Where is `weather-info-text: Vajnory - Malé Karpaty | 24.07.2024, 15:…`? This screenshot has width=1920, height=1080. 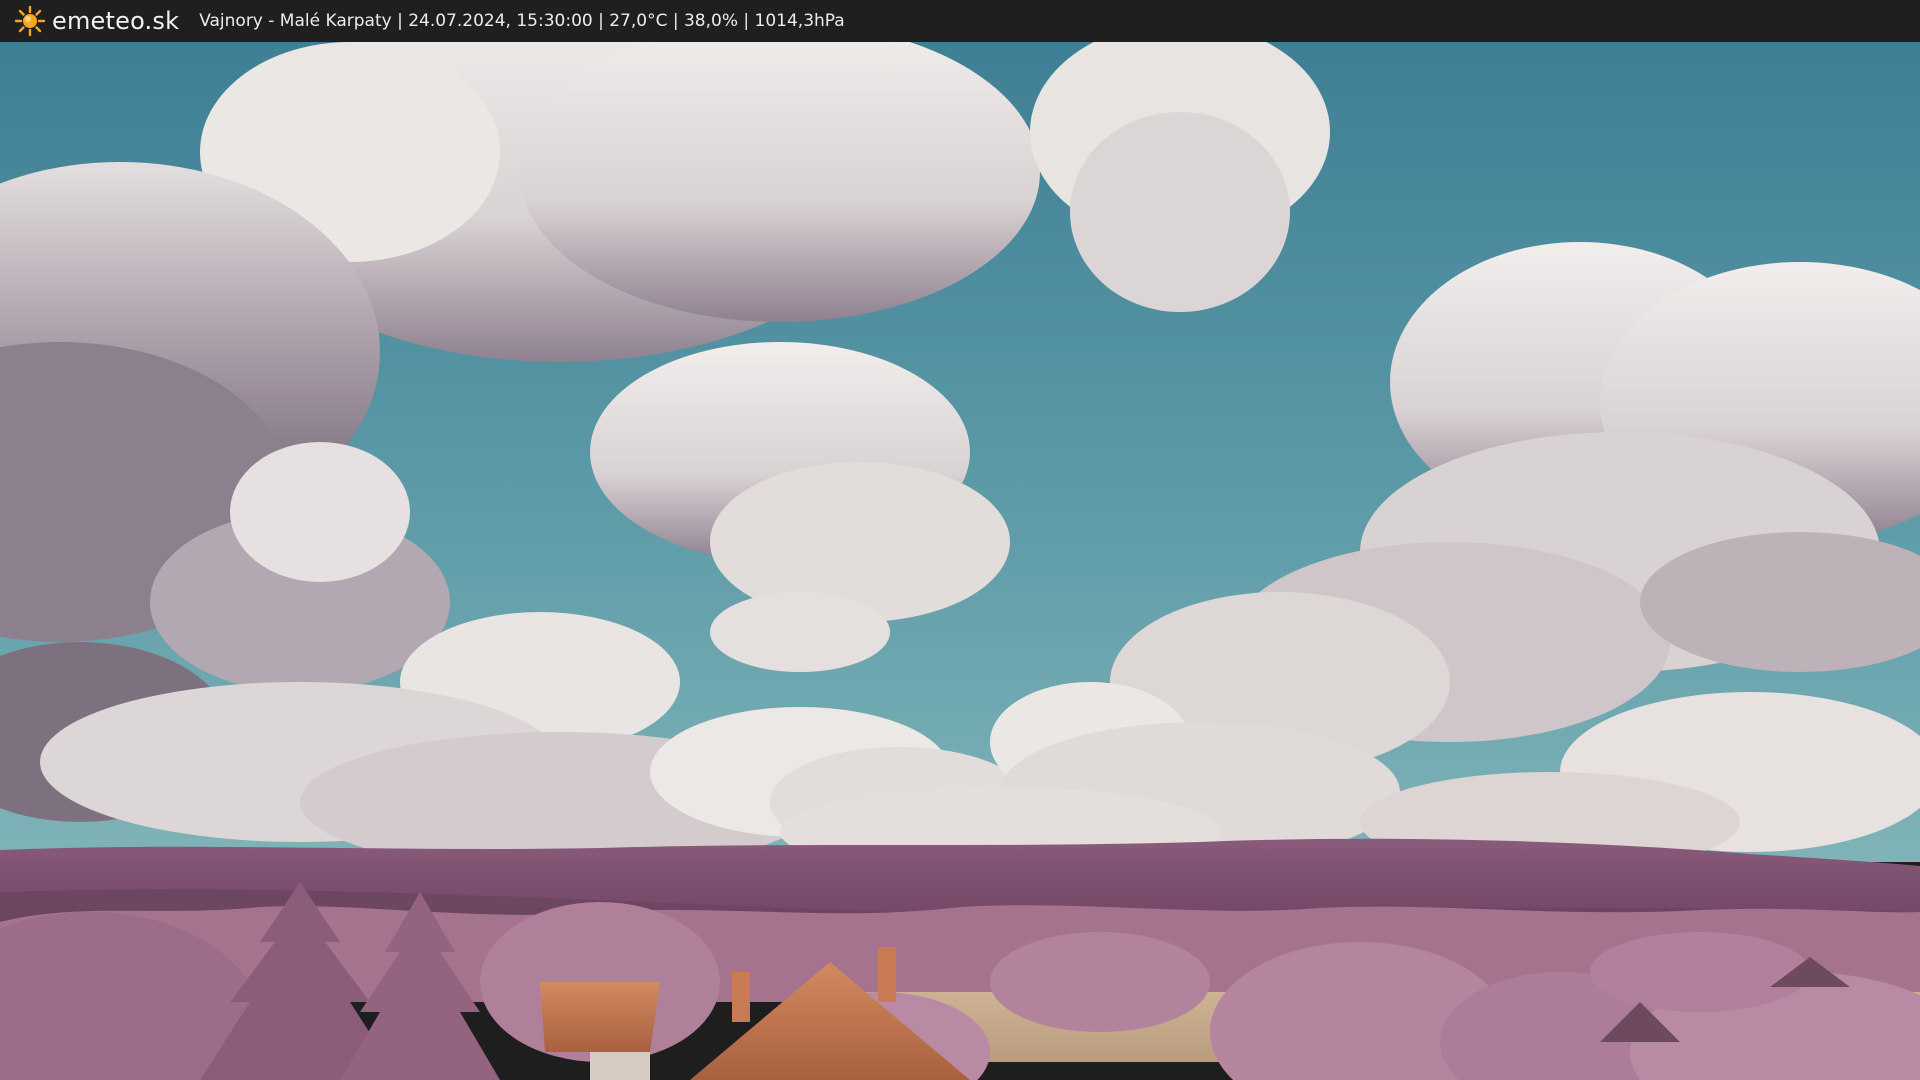 weather-info-text: Vajnory - Malé Karpaty | 24.07.2024, 15:… is located at coordinates (522, 21).